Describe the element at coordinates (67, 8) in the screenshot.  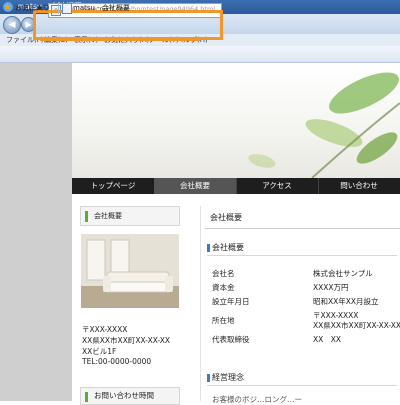
I see `tab-page-icon` at that location.